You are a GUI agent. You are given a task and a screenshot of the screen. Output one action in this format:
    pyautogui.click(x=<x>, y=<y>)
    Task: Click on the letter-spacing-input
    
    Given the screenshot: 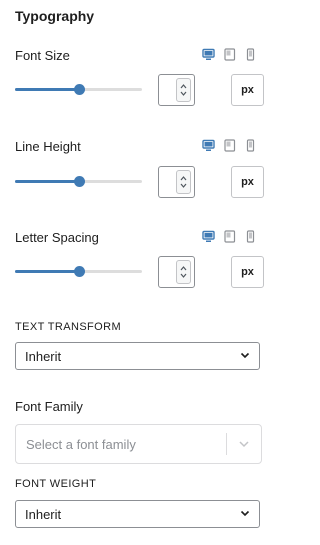 What is the action you would take?
    pyautogui.click(x=176, y=272)
    